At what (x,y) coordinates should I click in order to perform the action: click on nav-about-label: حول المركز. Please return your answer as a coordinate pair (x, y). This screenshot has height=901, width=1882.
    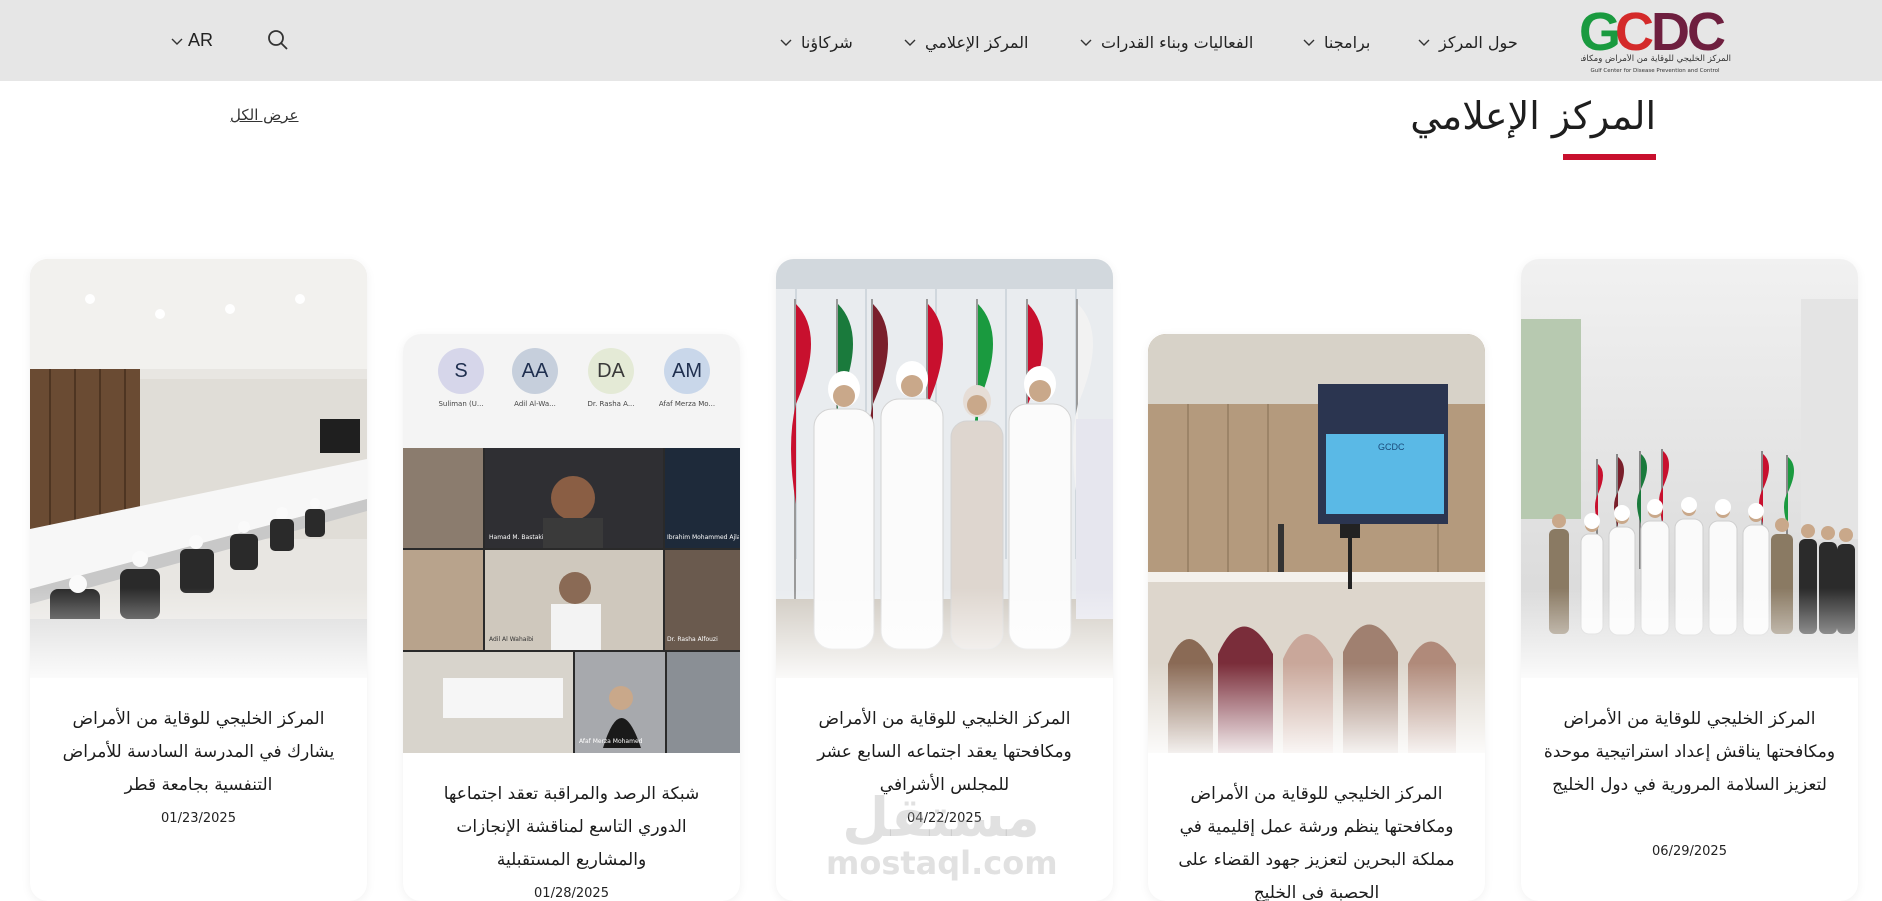
    Looking at the image, I should click on (1478, 42).